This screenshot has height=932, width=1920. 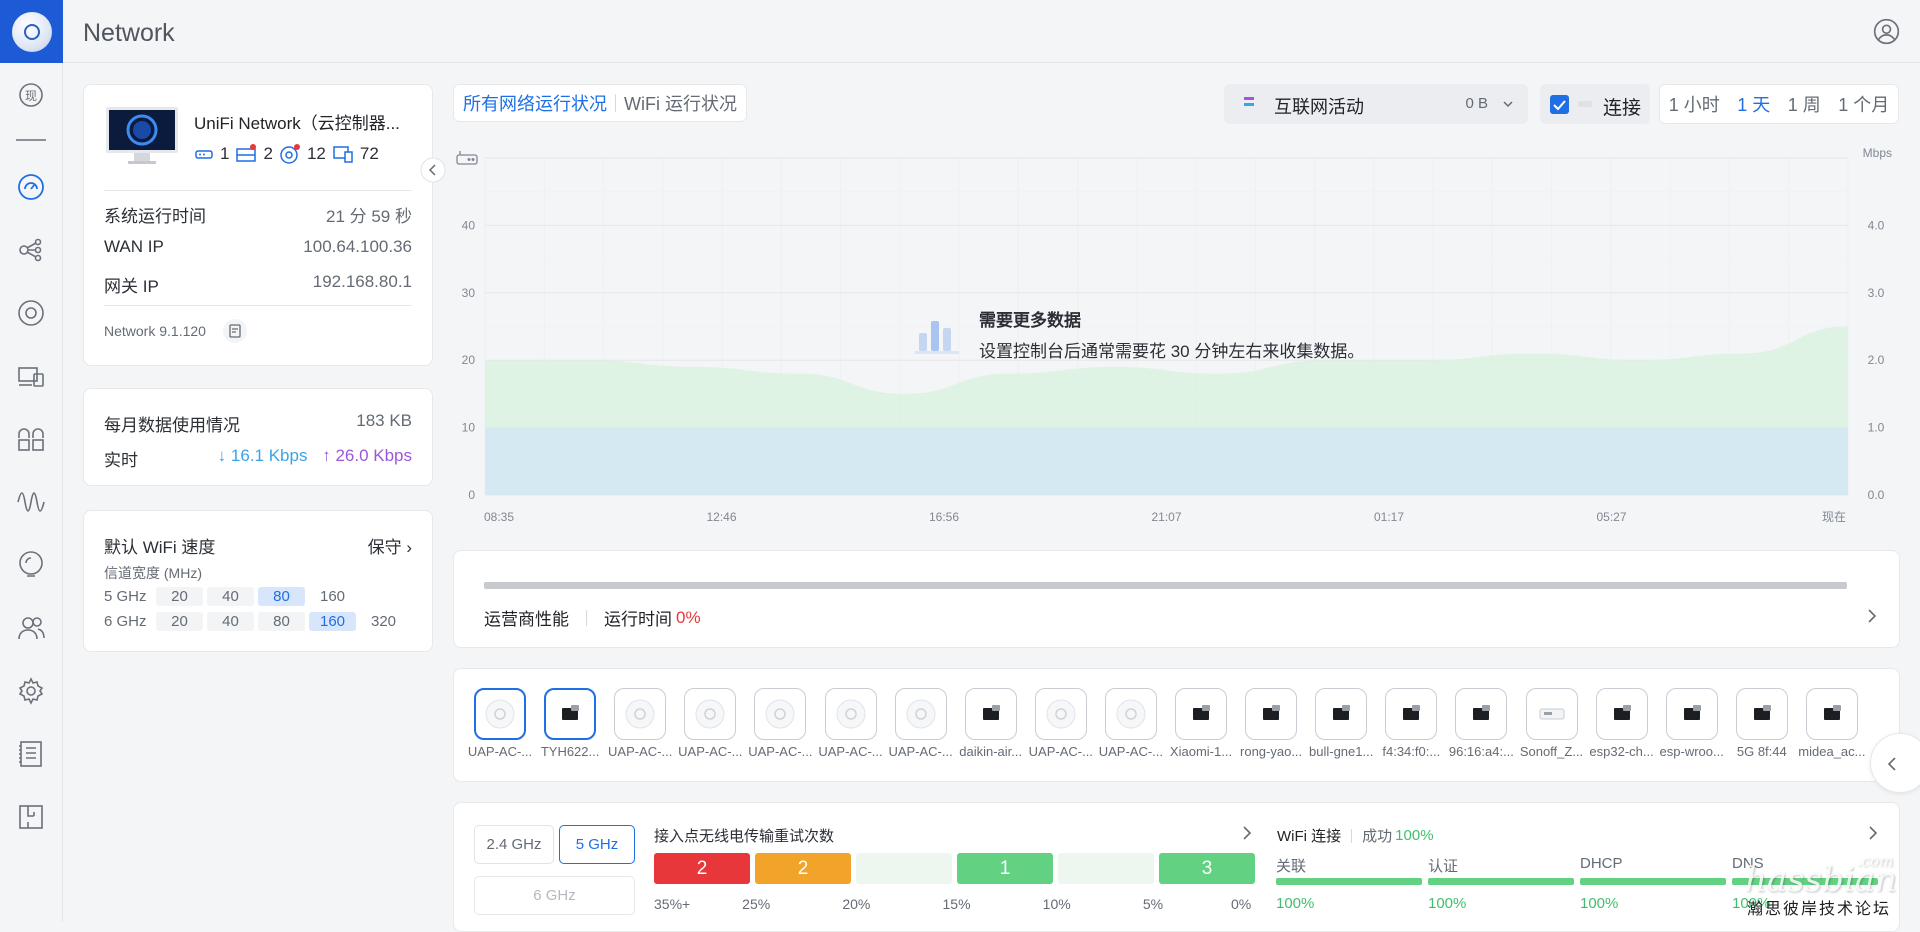 What do you see at coordinates (554, 895) in the screenshot?
I see `band-6ghz-button: 6 GHz` at bounding box center [554, 895].